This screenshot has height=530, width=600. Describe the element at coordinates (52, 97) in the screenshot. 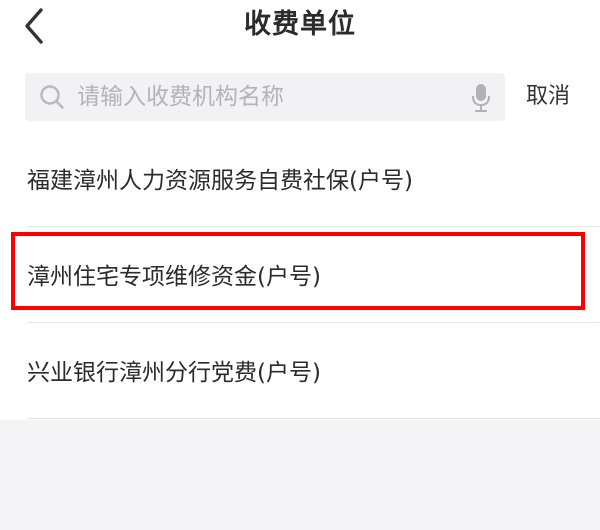

I see `search-icon` at that location.